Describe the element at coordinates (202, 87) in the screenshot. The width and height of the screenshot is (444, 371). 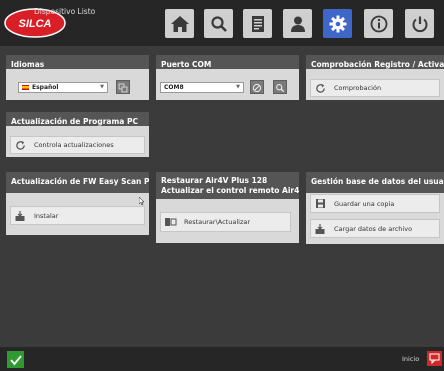
I see `com-port-select: COM8 ▼` at that location.